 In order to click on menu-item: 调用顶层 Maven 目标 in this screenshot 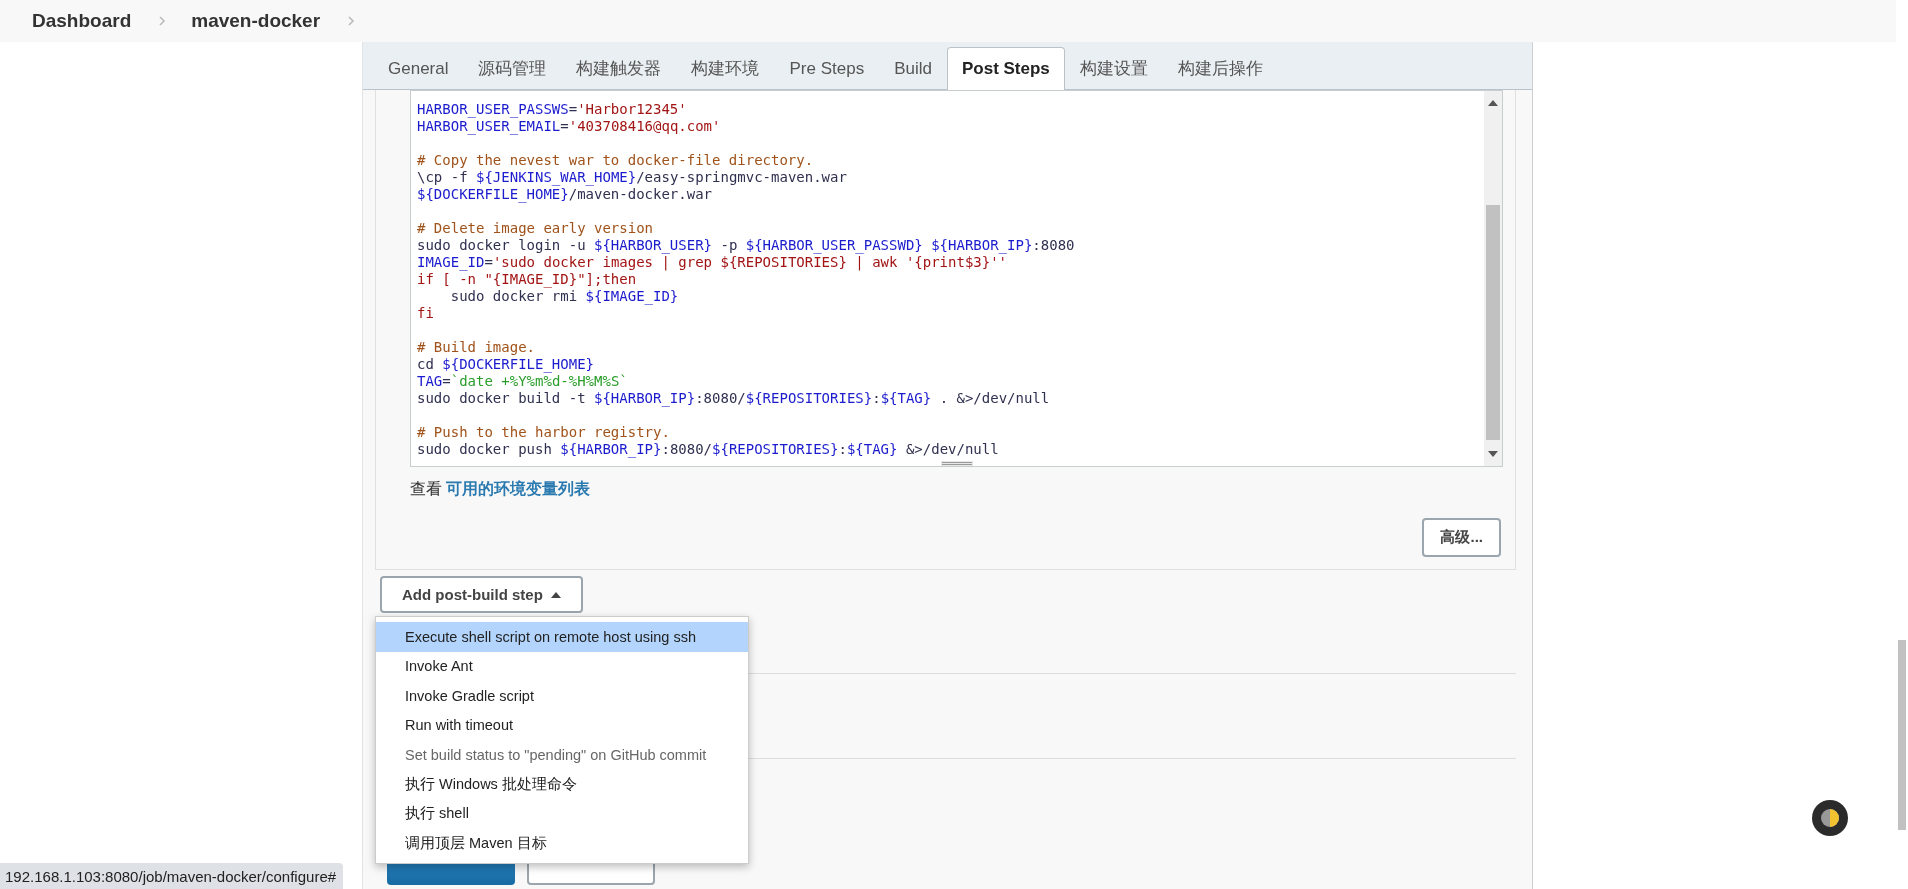, I will do `click(562, 843)`.